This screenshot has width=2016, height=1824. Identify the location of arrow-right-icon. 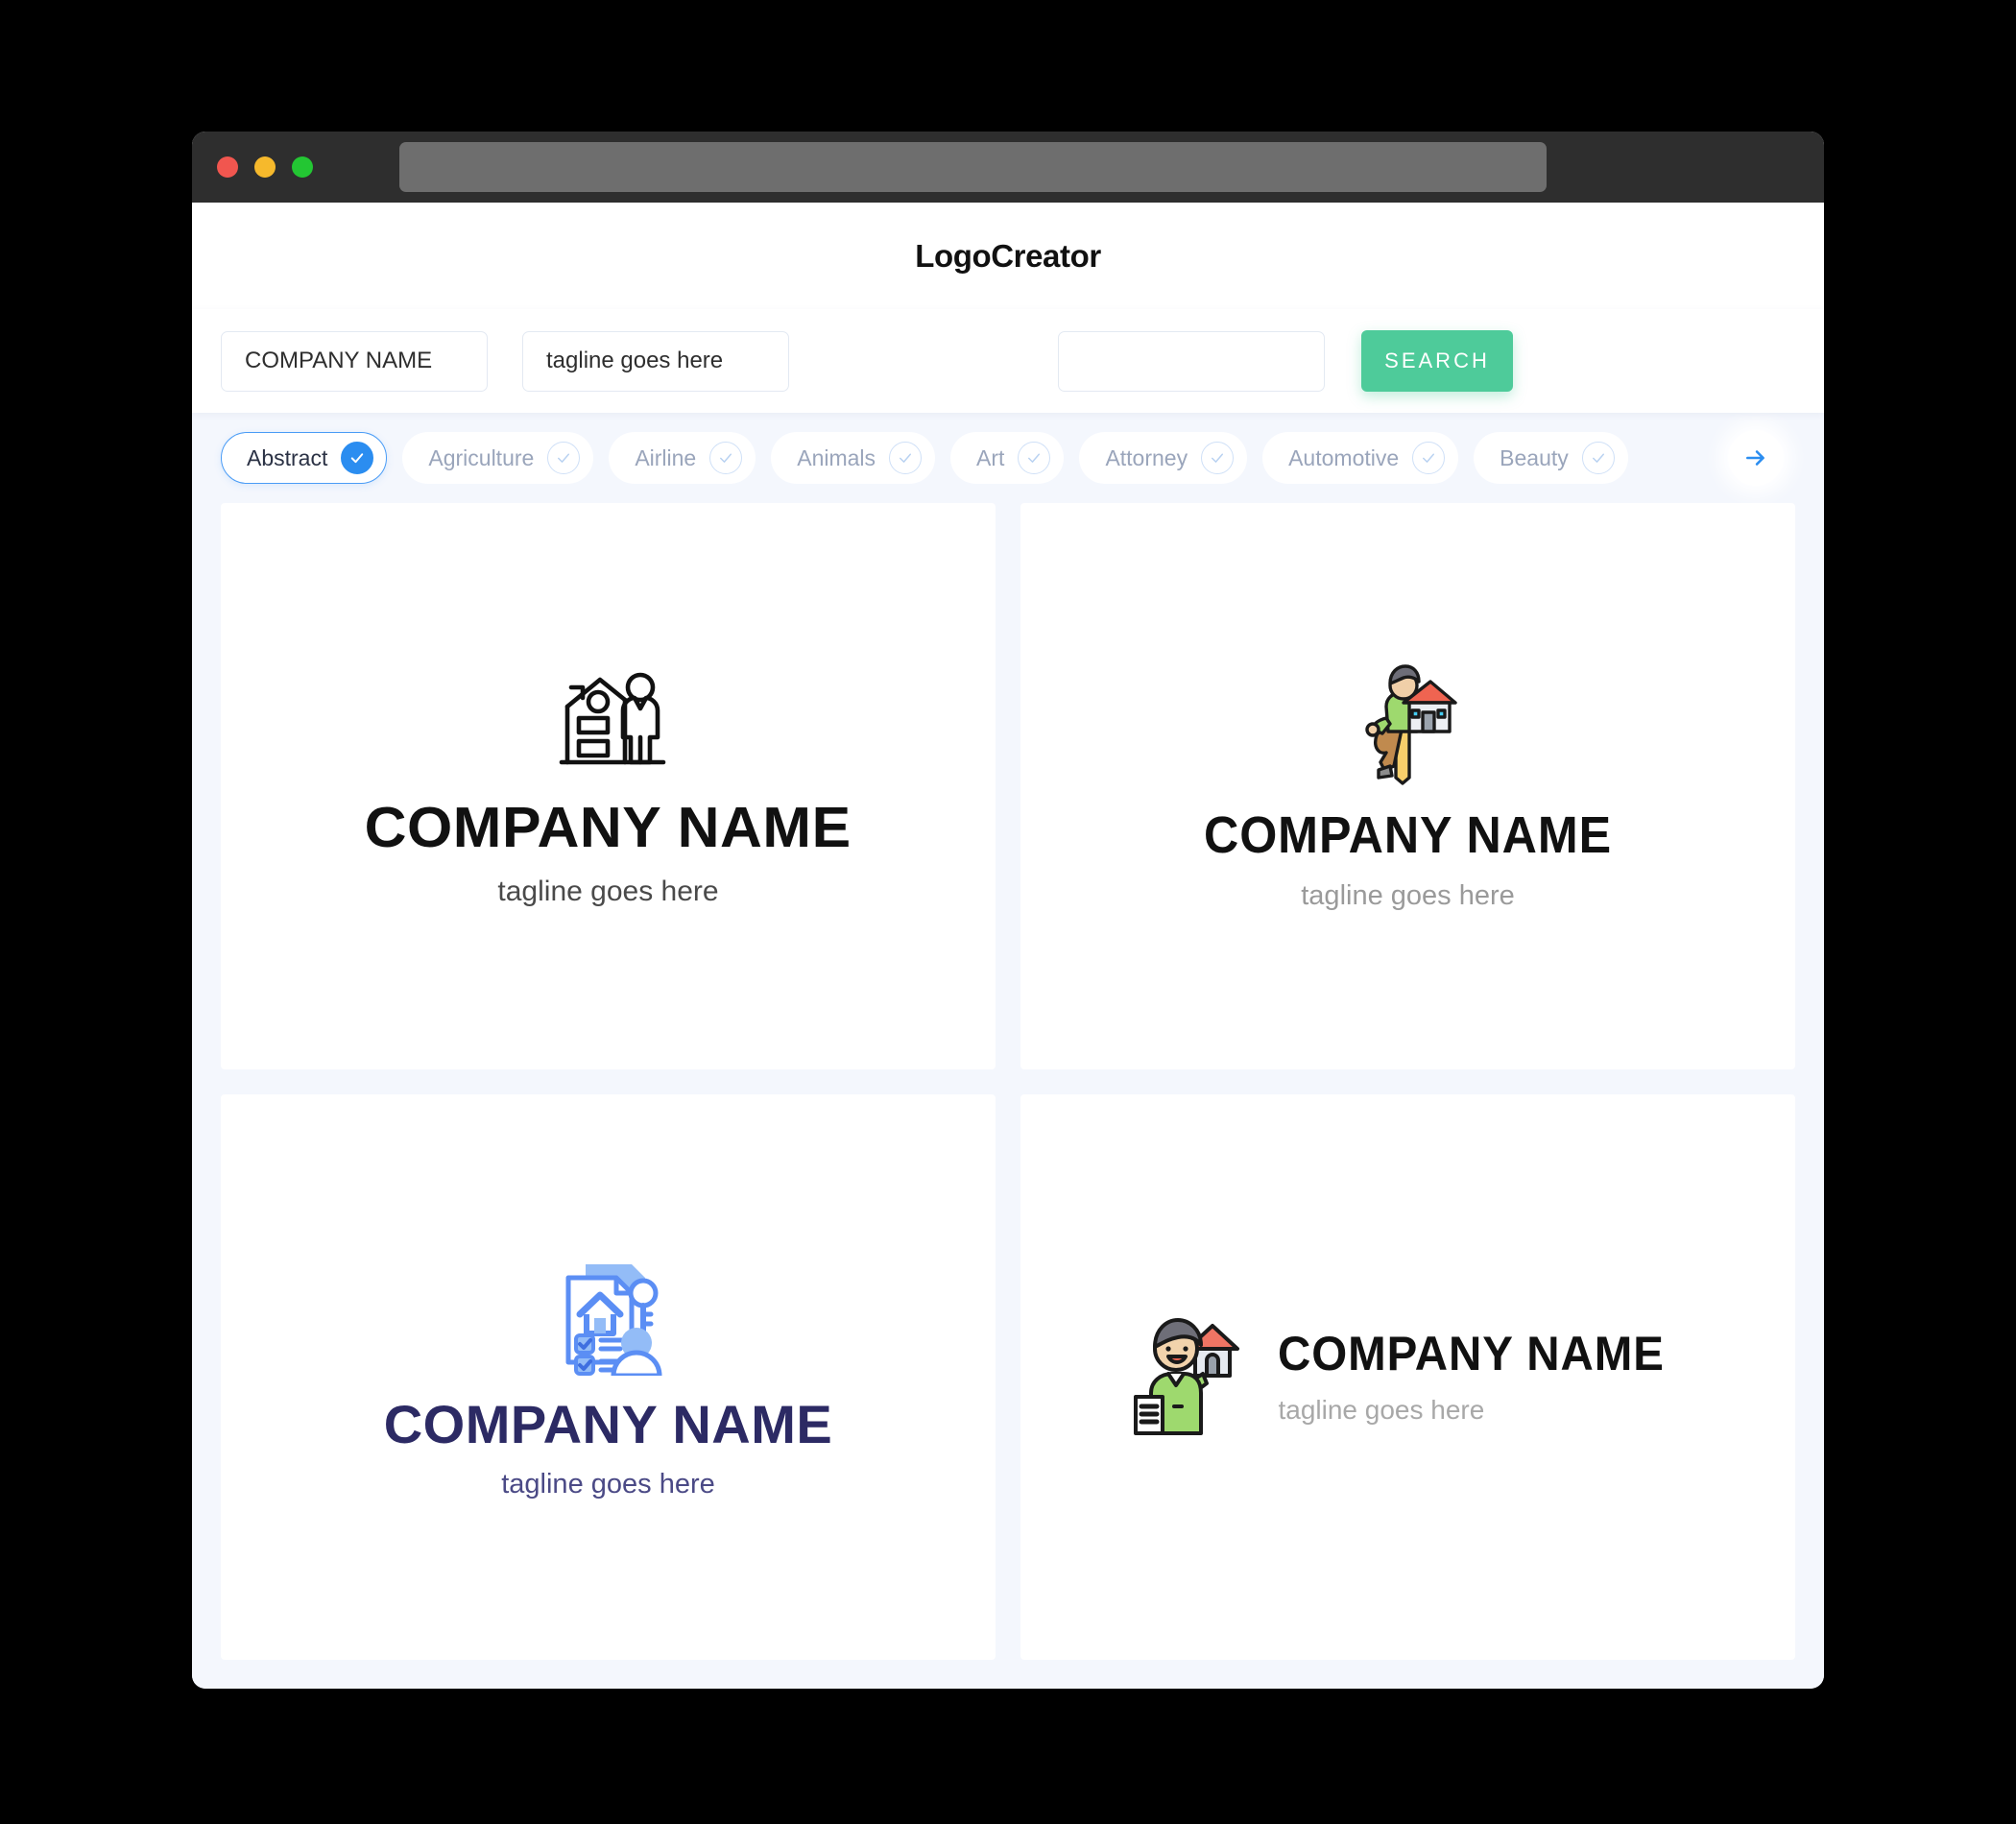
(1755, 458).